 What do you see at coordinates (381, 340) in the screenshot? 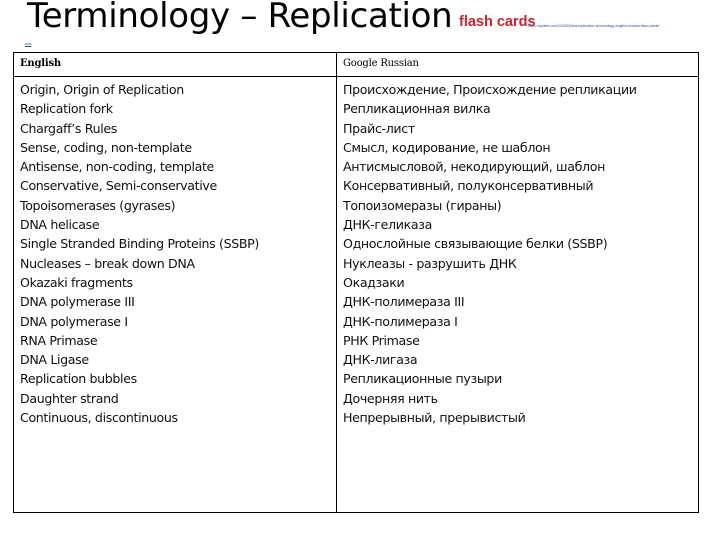
I see `russian-term: РНК Primase` at bounding box center [381, 340].